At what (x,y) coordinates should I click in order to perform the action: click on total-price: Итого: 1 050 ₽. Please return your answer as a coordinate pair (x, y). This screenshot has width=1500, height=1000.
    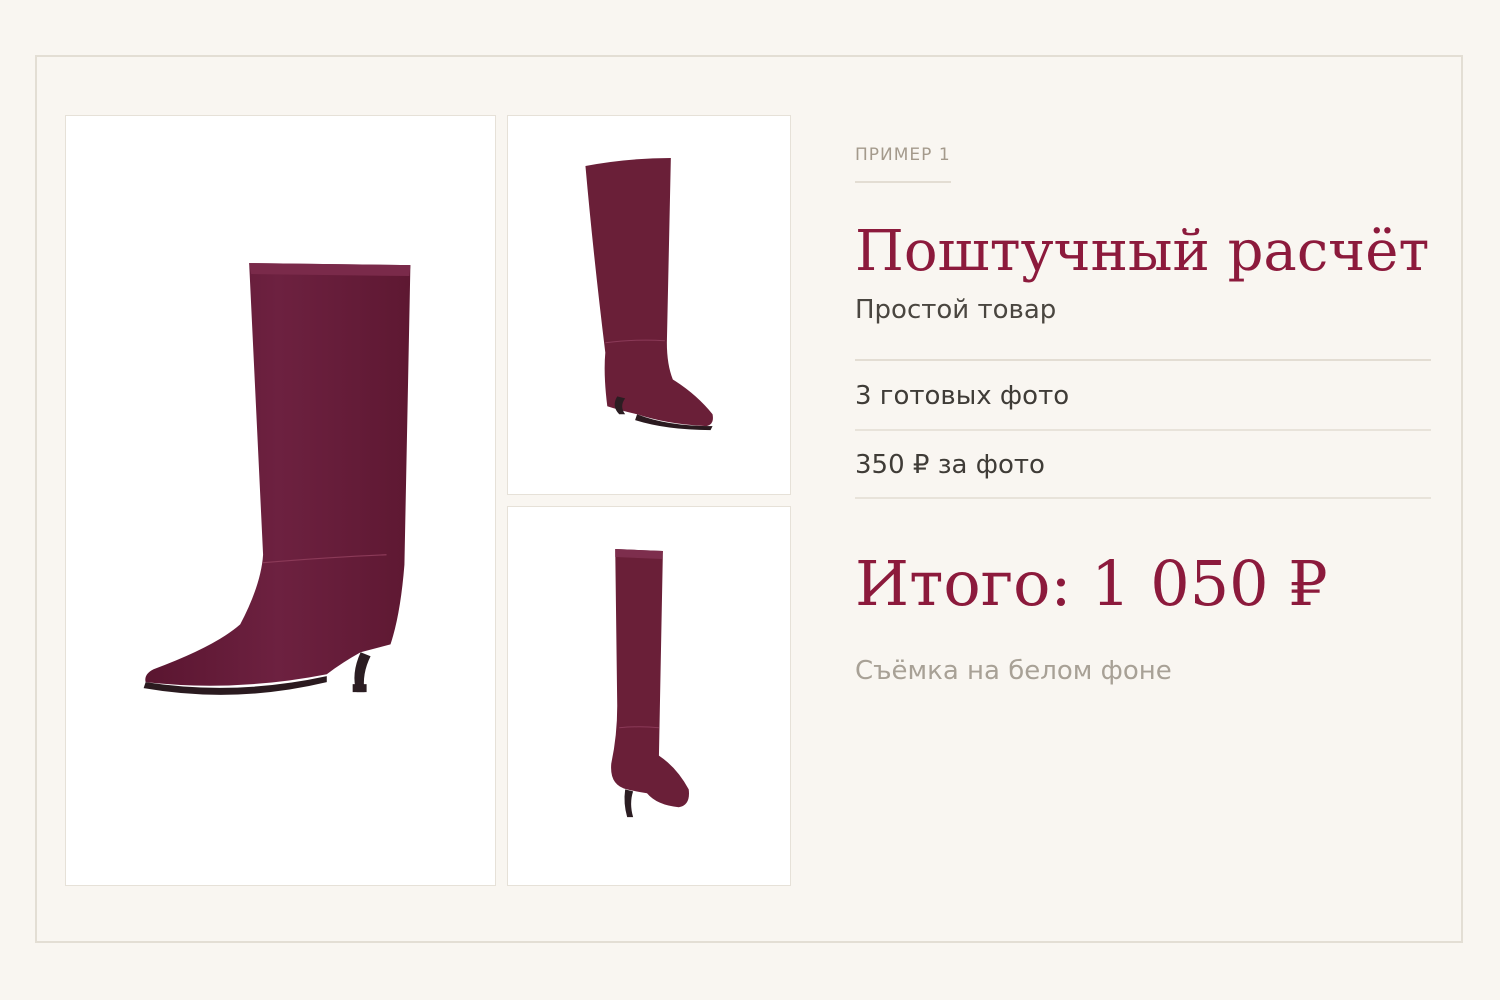
    Looking at the image, I should click on (1091, 583).